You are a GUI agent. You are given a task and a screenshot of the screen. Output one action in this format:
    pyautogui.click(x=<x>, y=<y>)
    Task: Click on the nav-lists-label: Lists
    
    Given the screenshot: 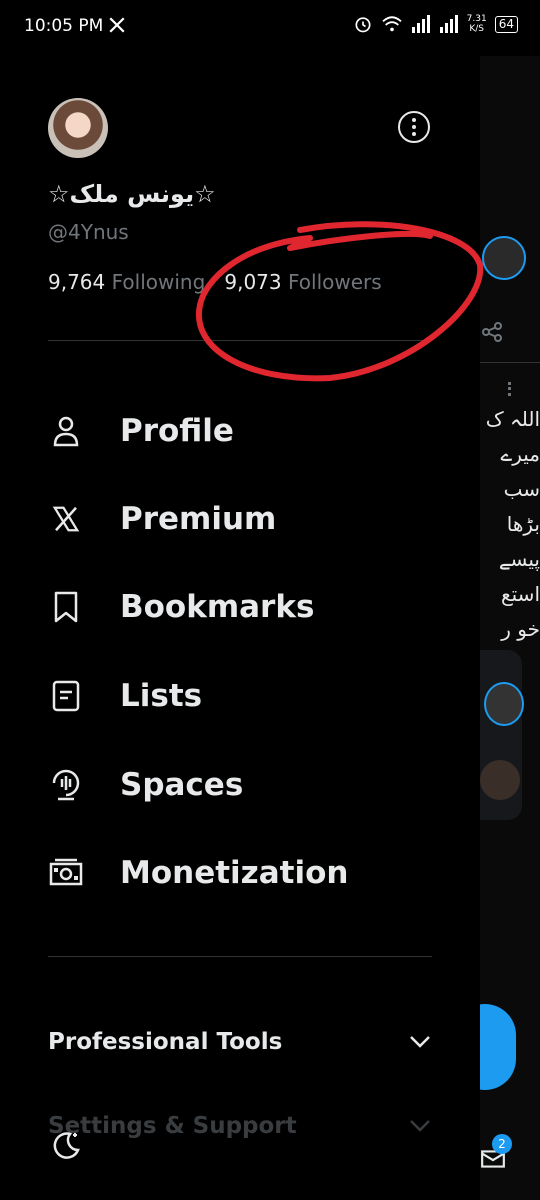 What is the action you would take?
    pyautogui.click(x=161, y=696)
    